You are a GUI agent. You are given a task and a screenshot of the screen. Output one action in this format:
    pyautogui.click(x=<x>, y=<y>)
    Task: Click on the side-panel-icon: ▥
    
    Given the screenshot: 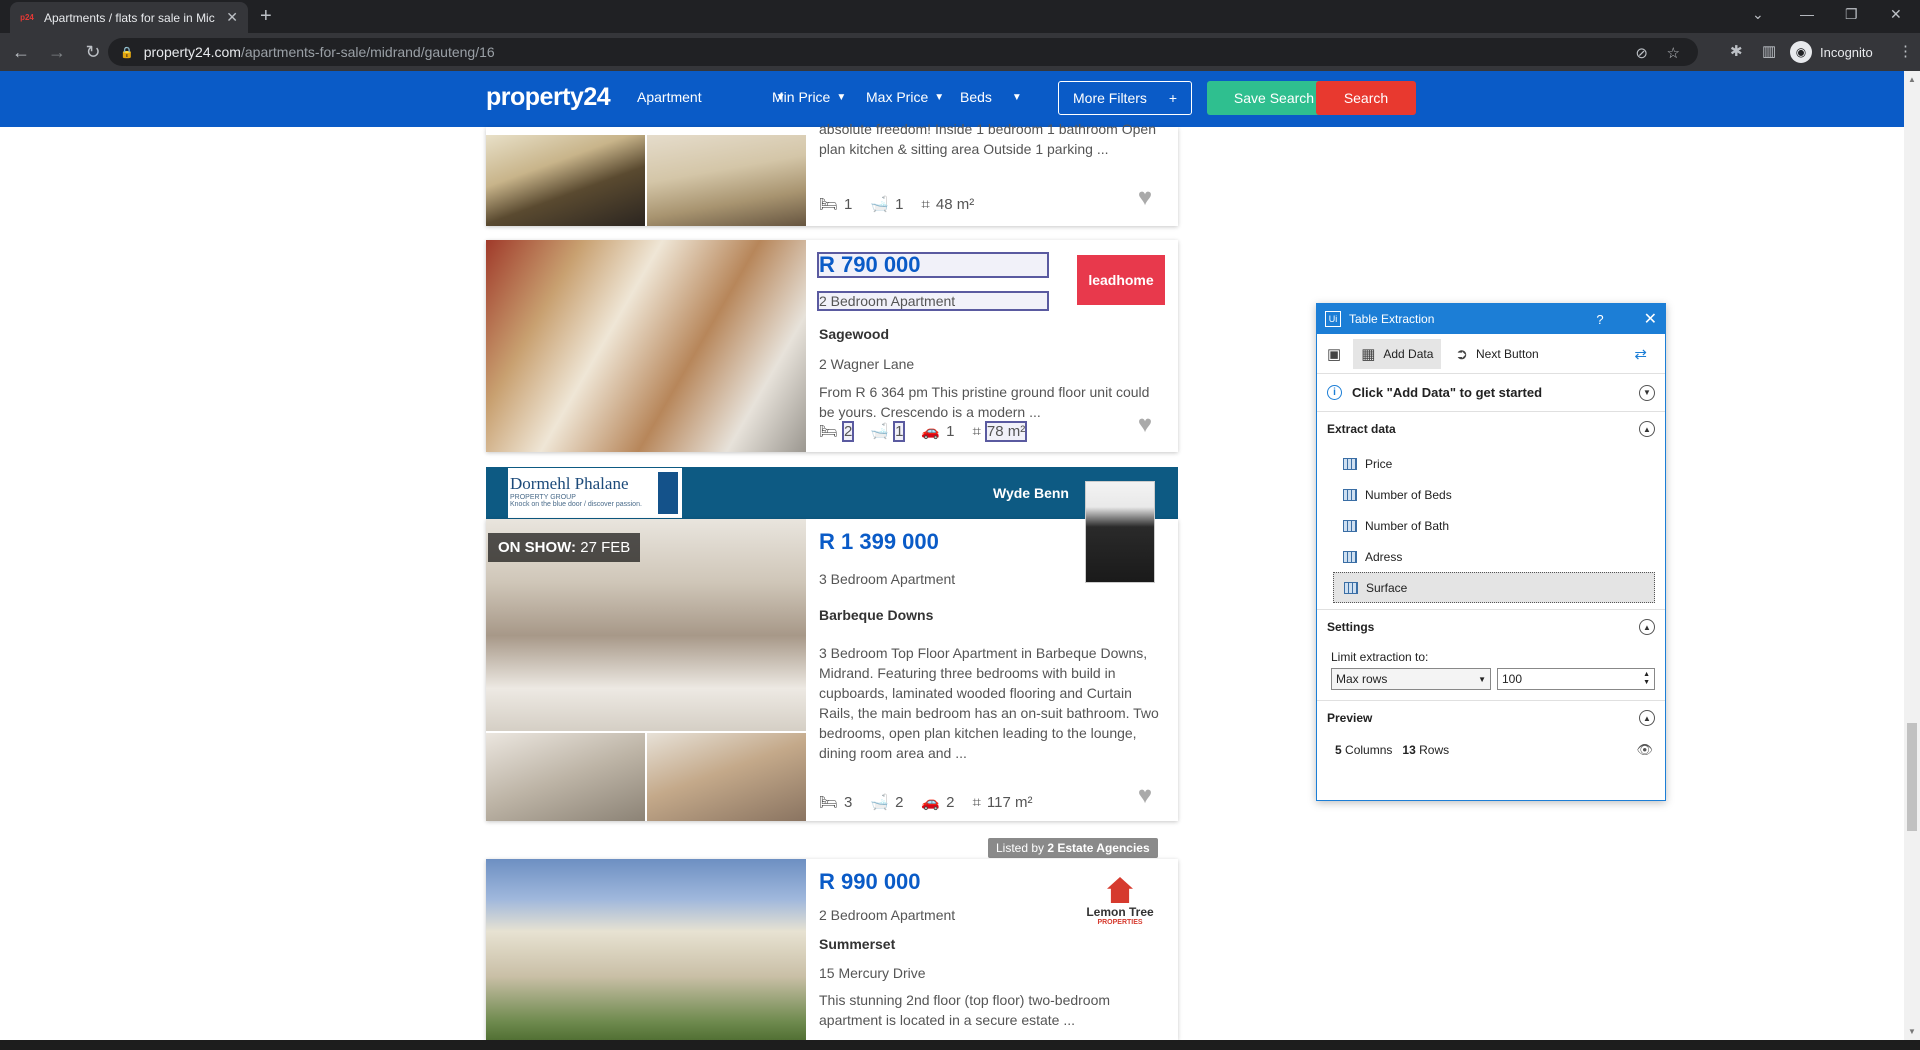 What is the action you would take?
    pyautogui.click(x=1769, y=51)
    